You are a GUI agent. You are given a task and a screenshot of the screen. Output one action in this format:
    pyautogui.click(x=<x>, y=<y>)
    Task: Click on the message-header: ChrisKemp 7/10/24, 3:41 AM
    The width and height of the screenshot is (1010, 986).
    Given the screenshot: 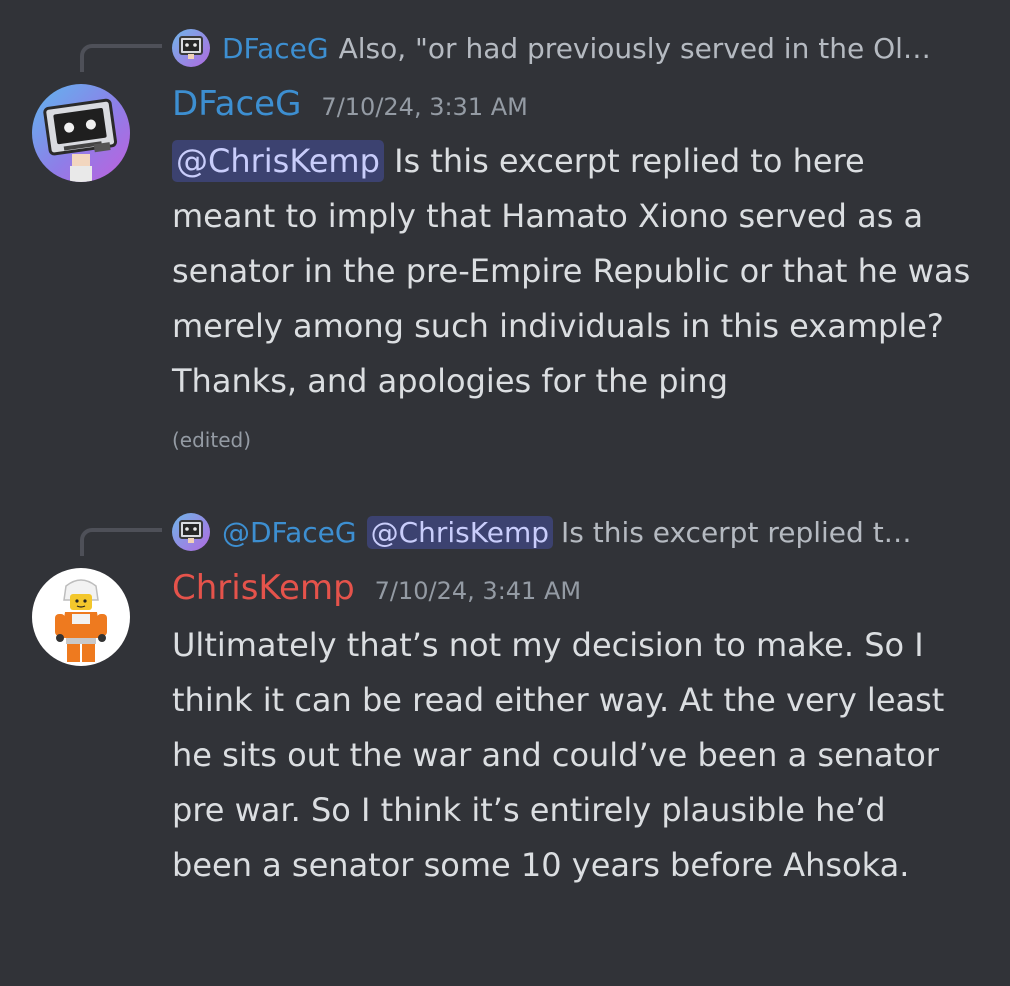 What is the action you would take?
    pyautogui.click(x=376, y=588)
    